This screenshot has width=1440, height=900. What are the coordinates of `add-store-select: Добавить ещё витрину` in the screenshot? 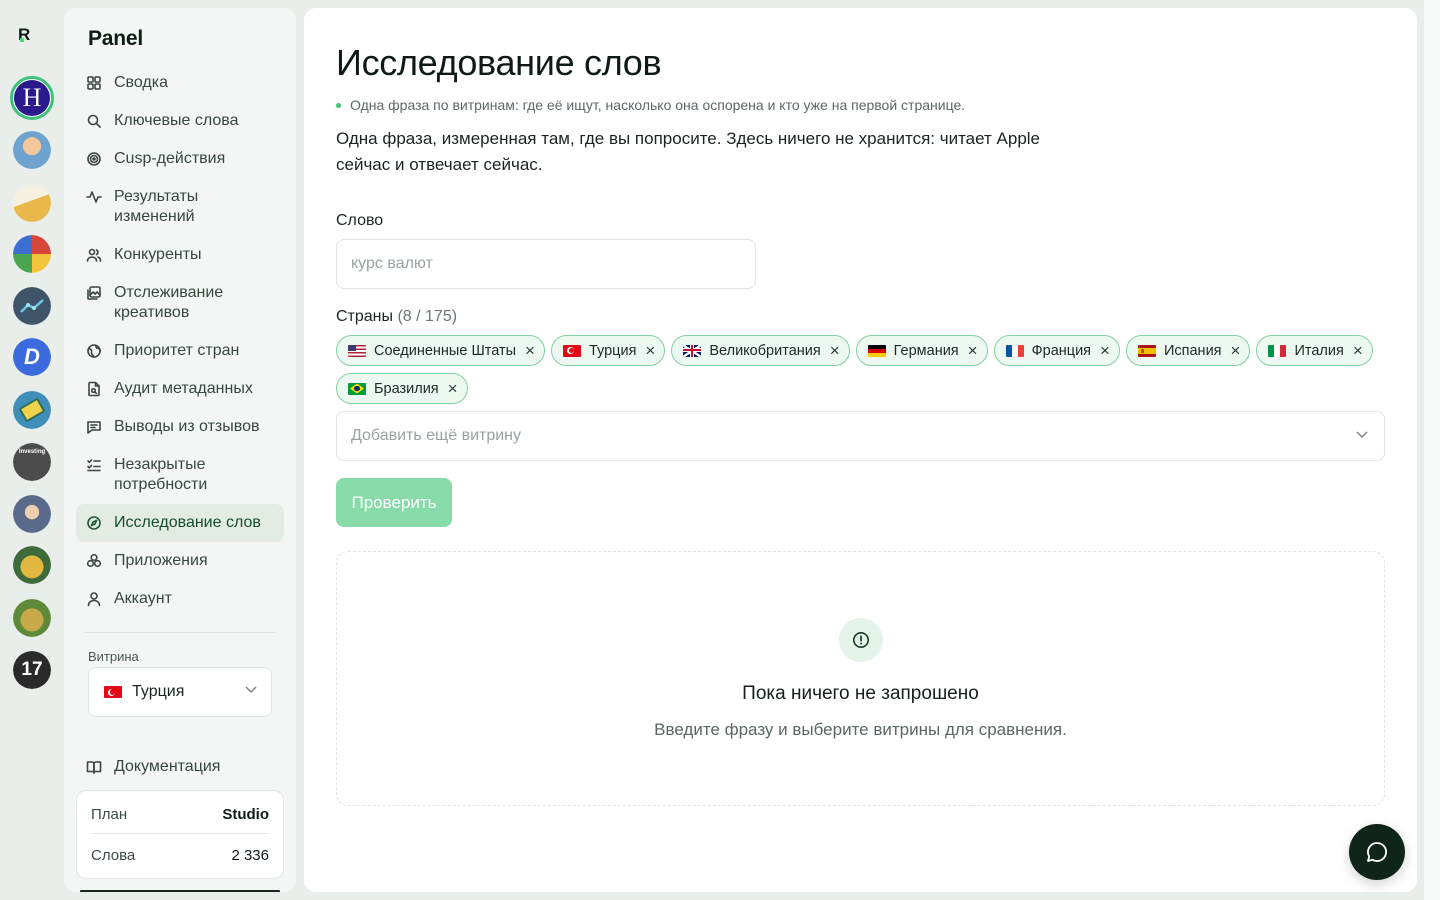 It's located at (860, 436).